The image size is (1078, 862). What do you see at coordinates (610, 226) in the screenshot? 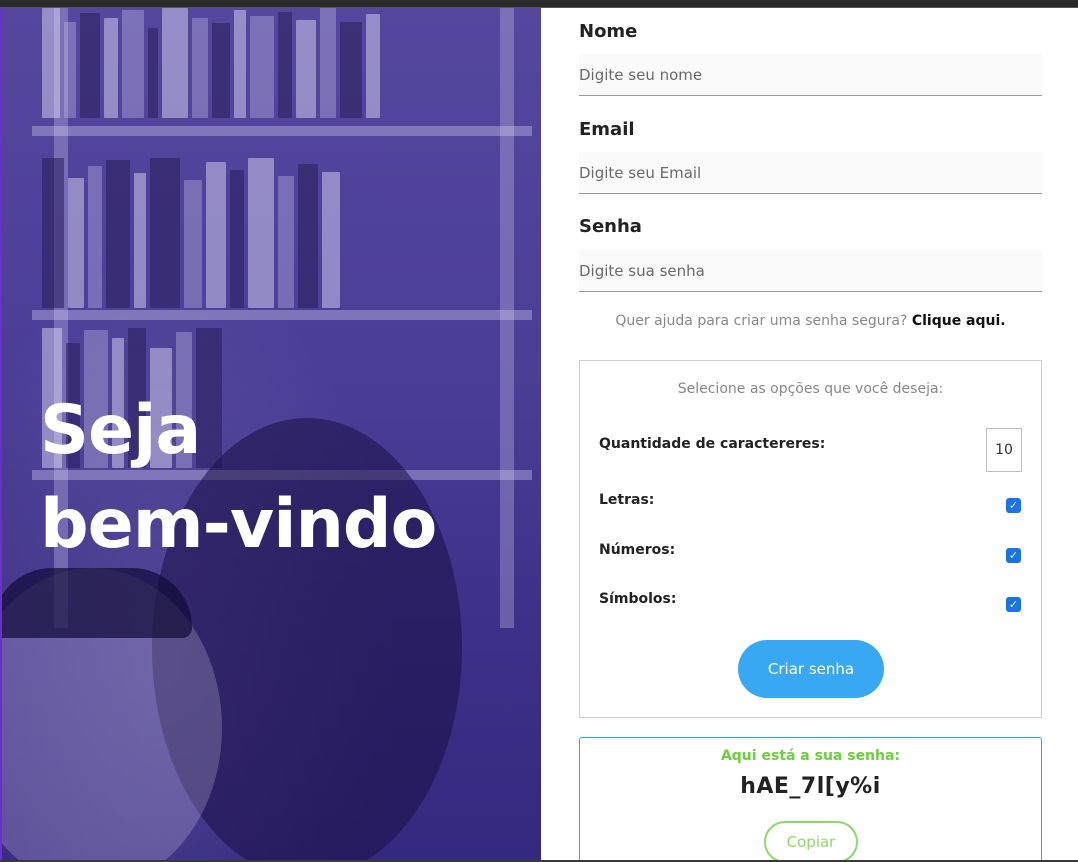
I see `password-label: Senha` at bounding box center [610, 226].